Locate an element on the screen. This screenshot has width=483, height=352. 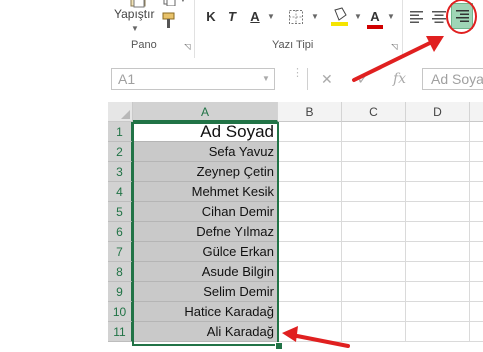
cell-a3: Zeynep Çetin is located at coordinates (205, 172).